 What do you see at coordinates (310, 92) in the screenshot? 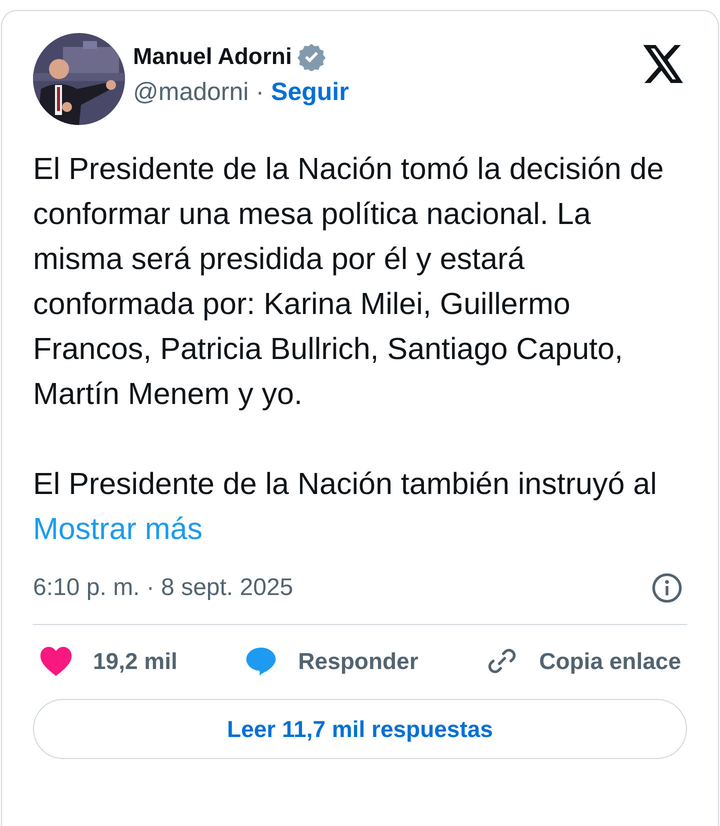
I see `follow-link: Seguir` at bounding box center [310, 92].